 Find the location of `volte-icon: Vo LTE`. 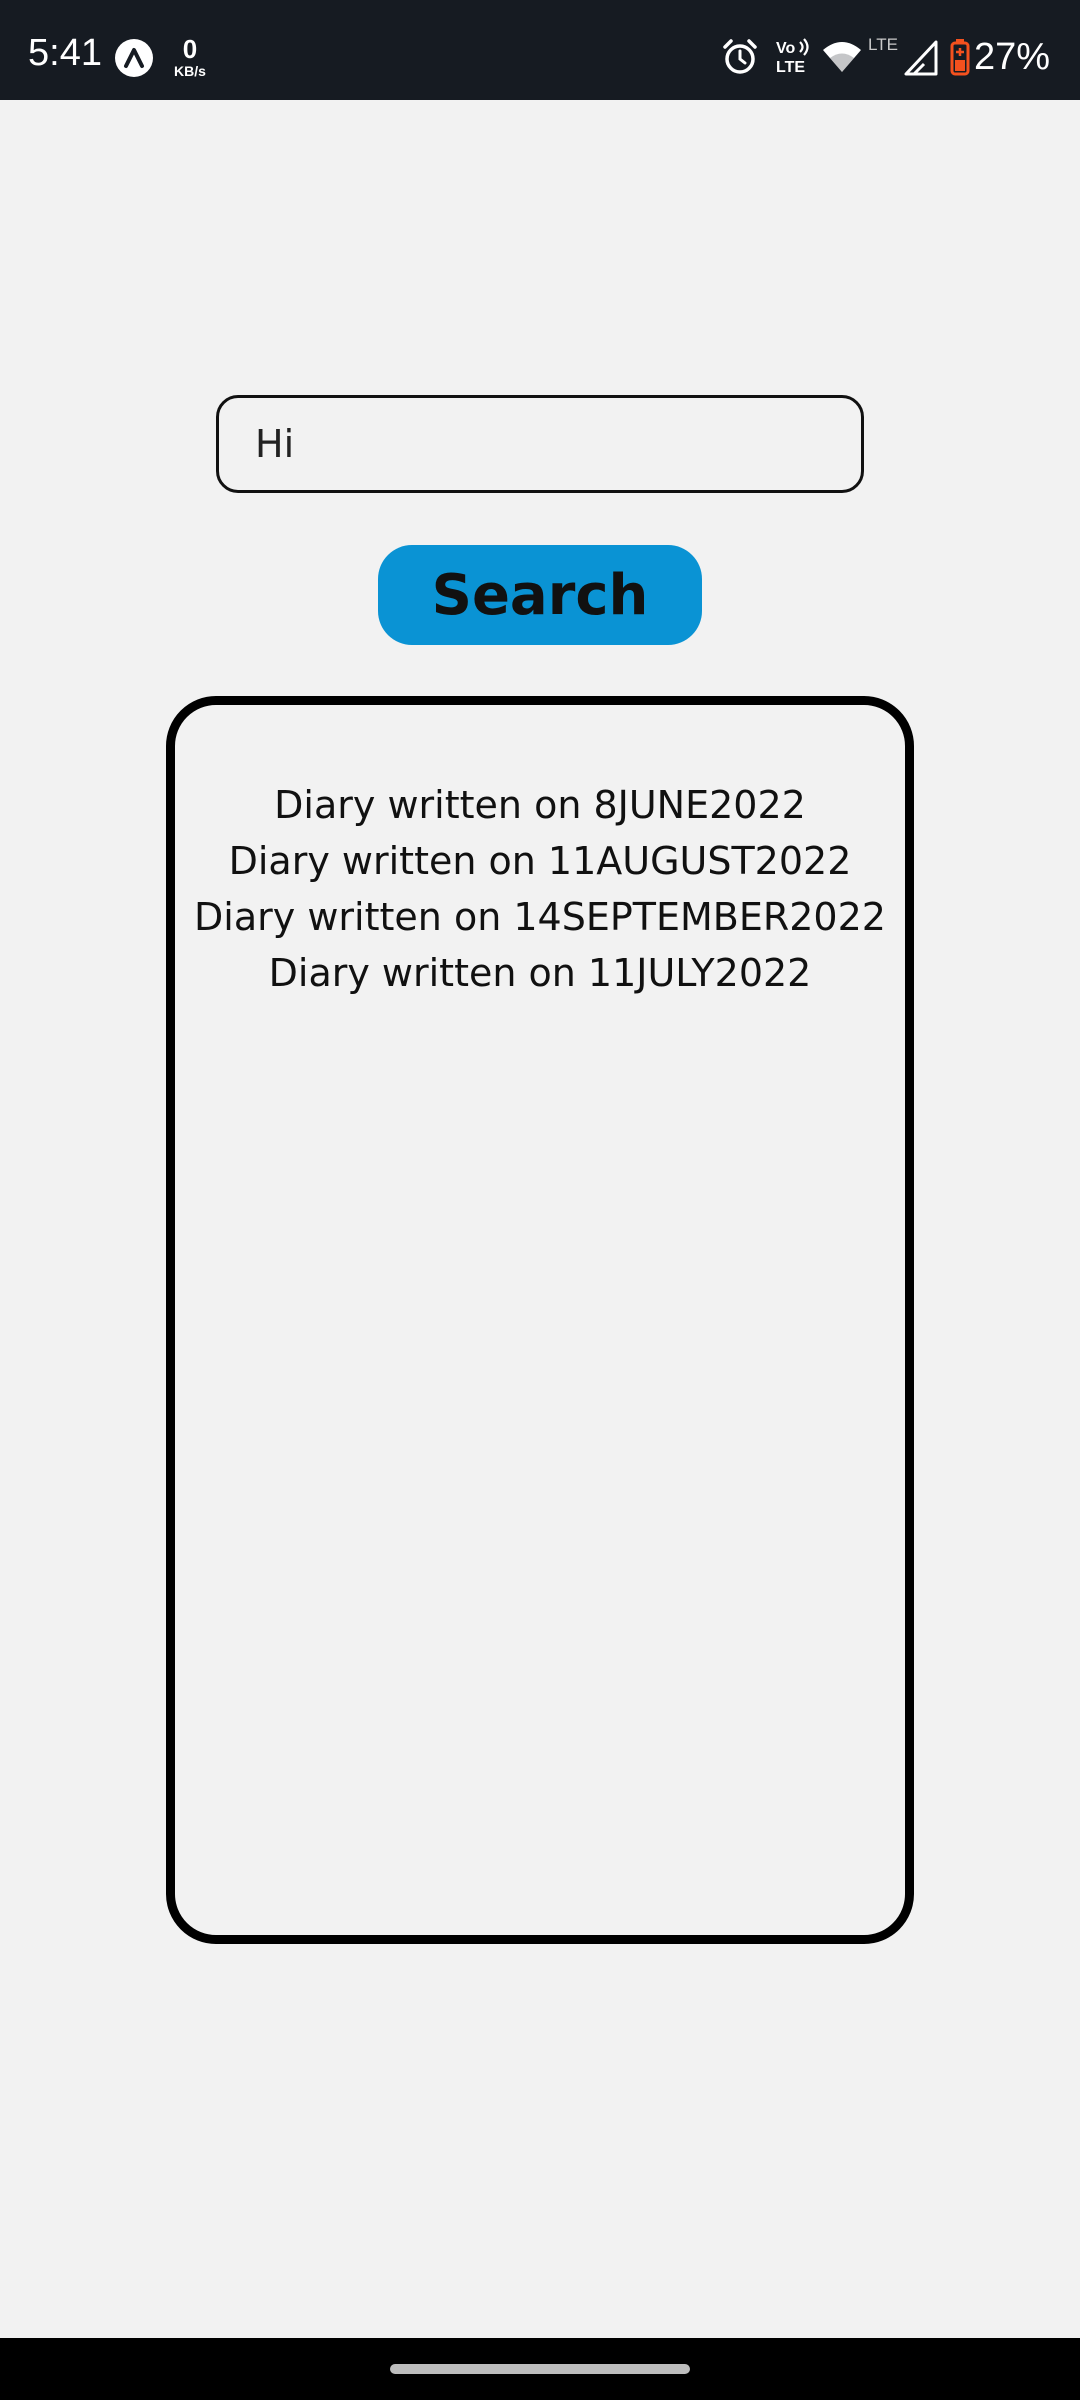

volte-icon: Vo LTE is located at coordinates (792, 57).